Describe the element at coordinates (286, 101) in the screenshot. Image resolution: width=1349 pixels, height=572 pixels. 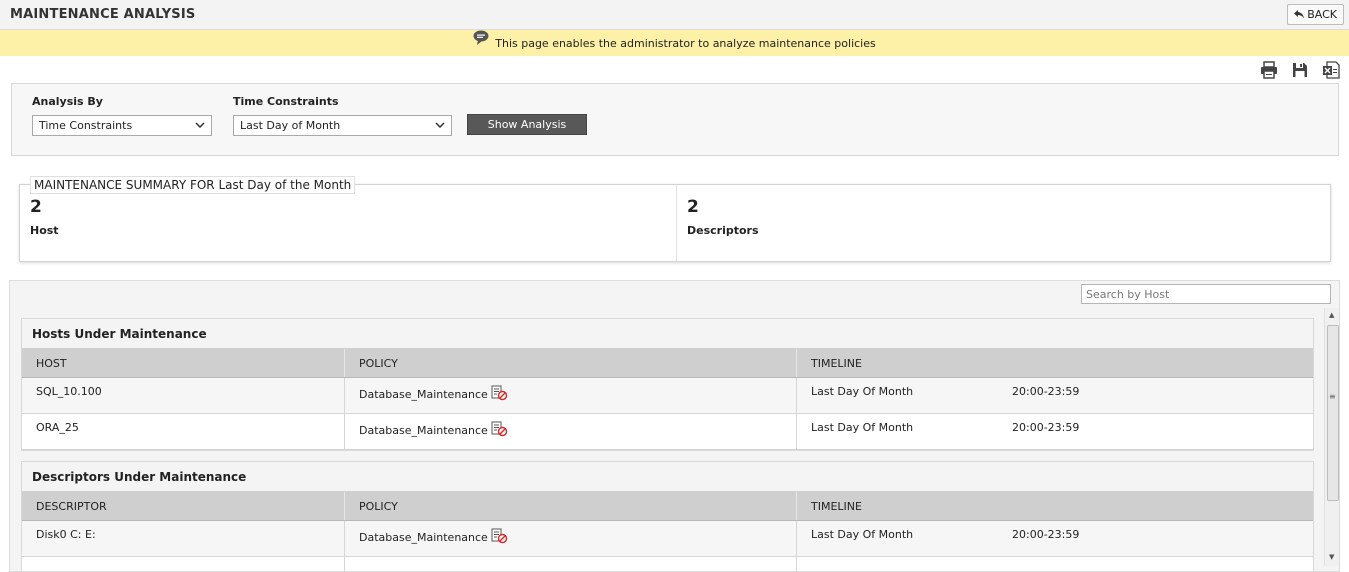
I see `time-constraints-label: Time Constraints` at that location.